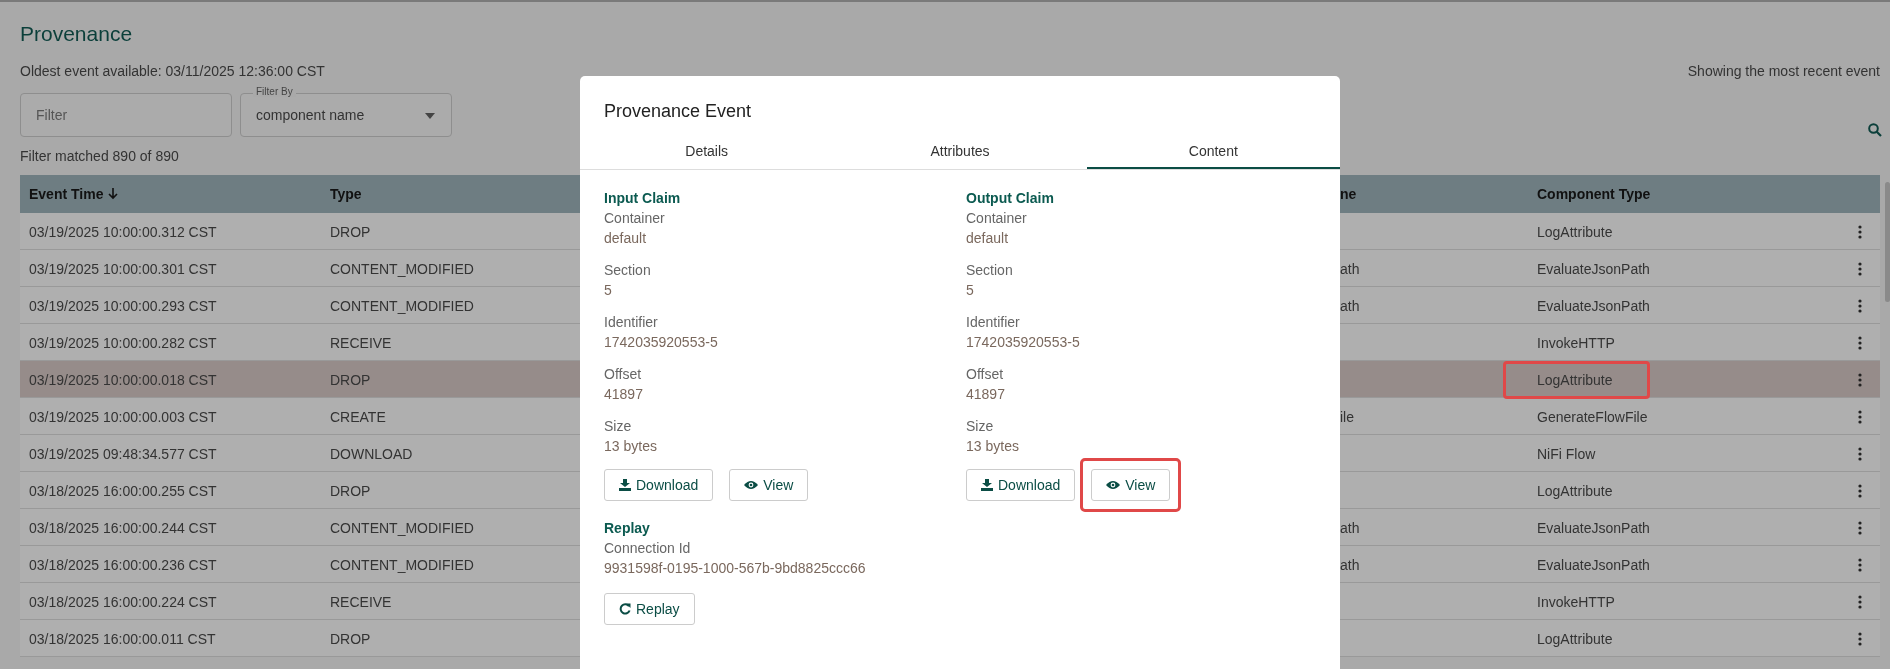  Describe the element at coordinates (123, 528) in the screenshot. I see `table-cell: 03/18/2025 16:00:00.244 CST` at that location.